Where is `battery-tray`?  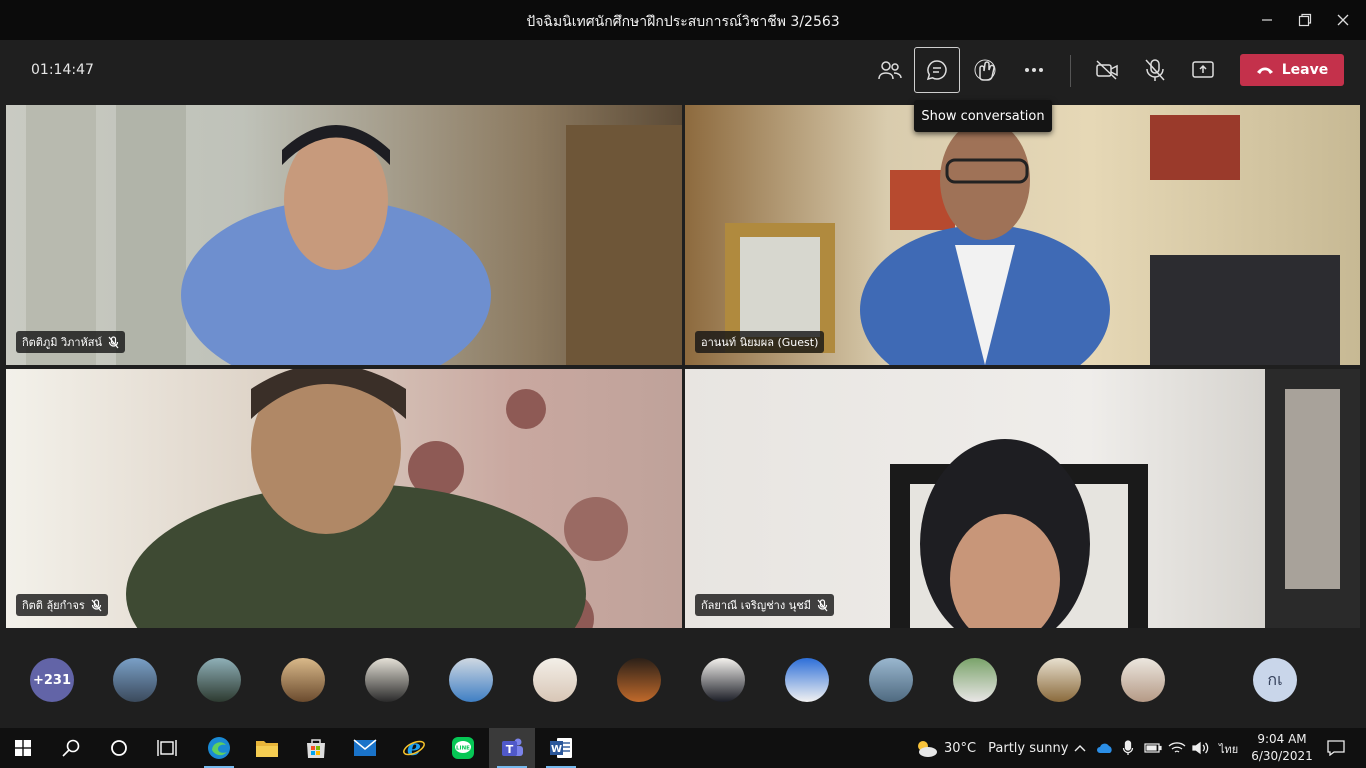
battery-tray is located at coordinates (1153, 748).